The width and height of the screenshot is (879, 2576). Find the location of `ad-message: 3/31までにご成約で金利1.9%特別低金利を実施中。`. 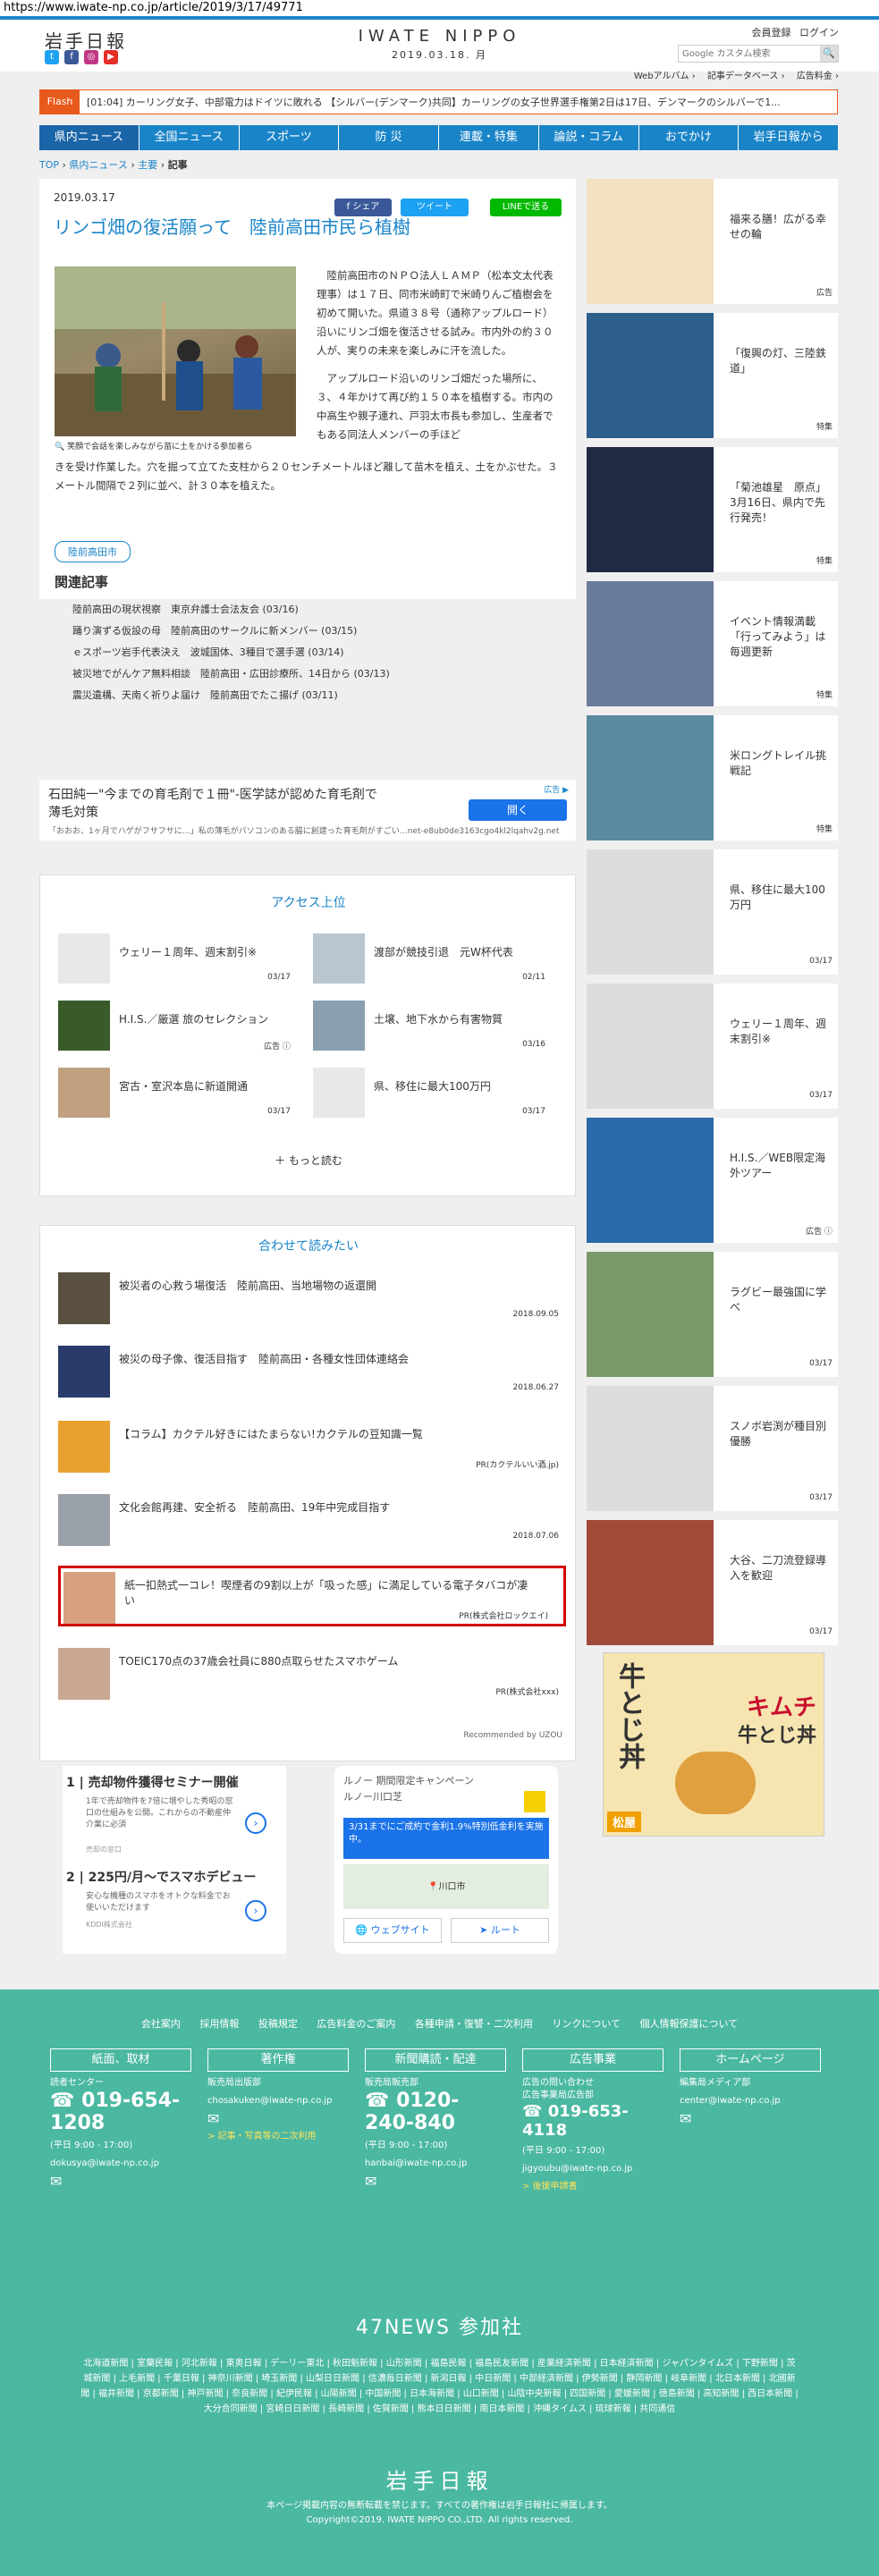

ad-message: 3/31までにご成約で金利1.9%特別低金利を実施中。 is located at coordinates (446, 1838).